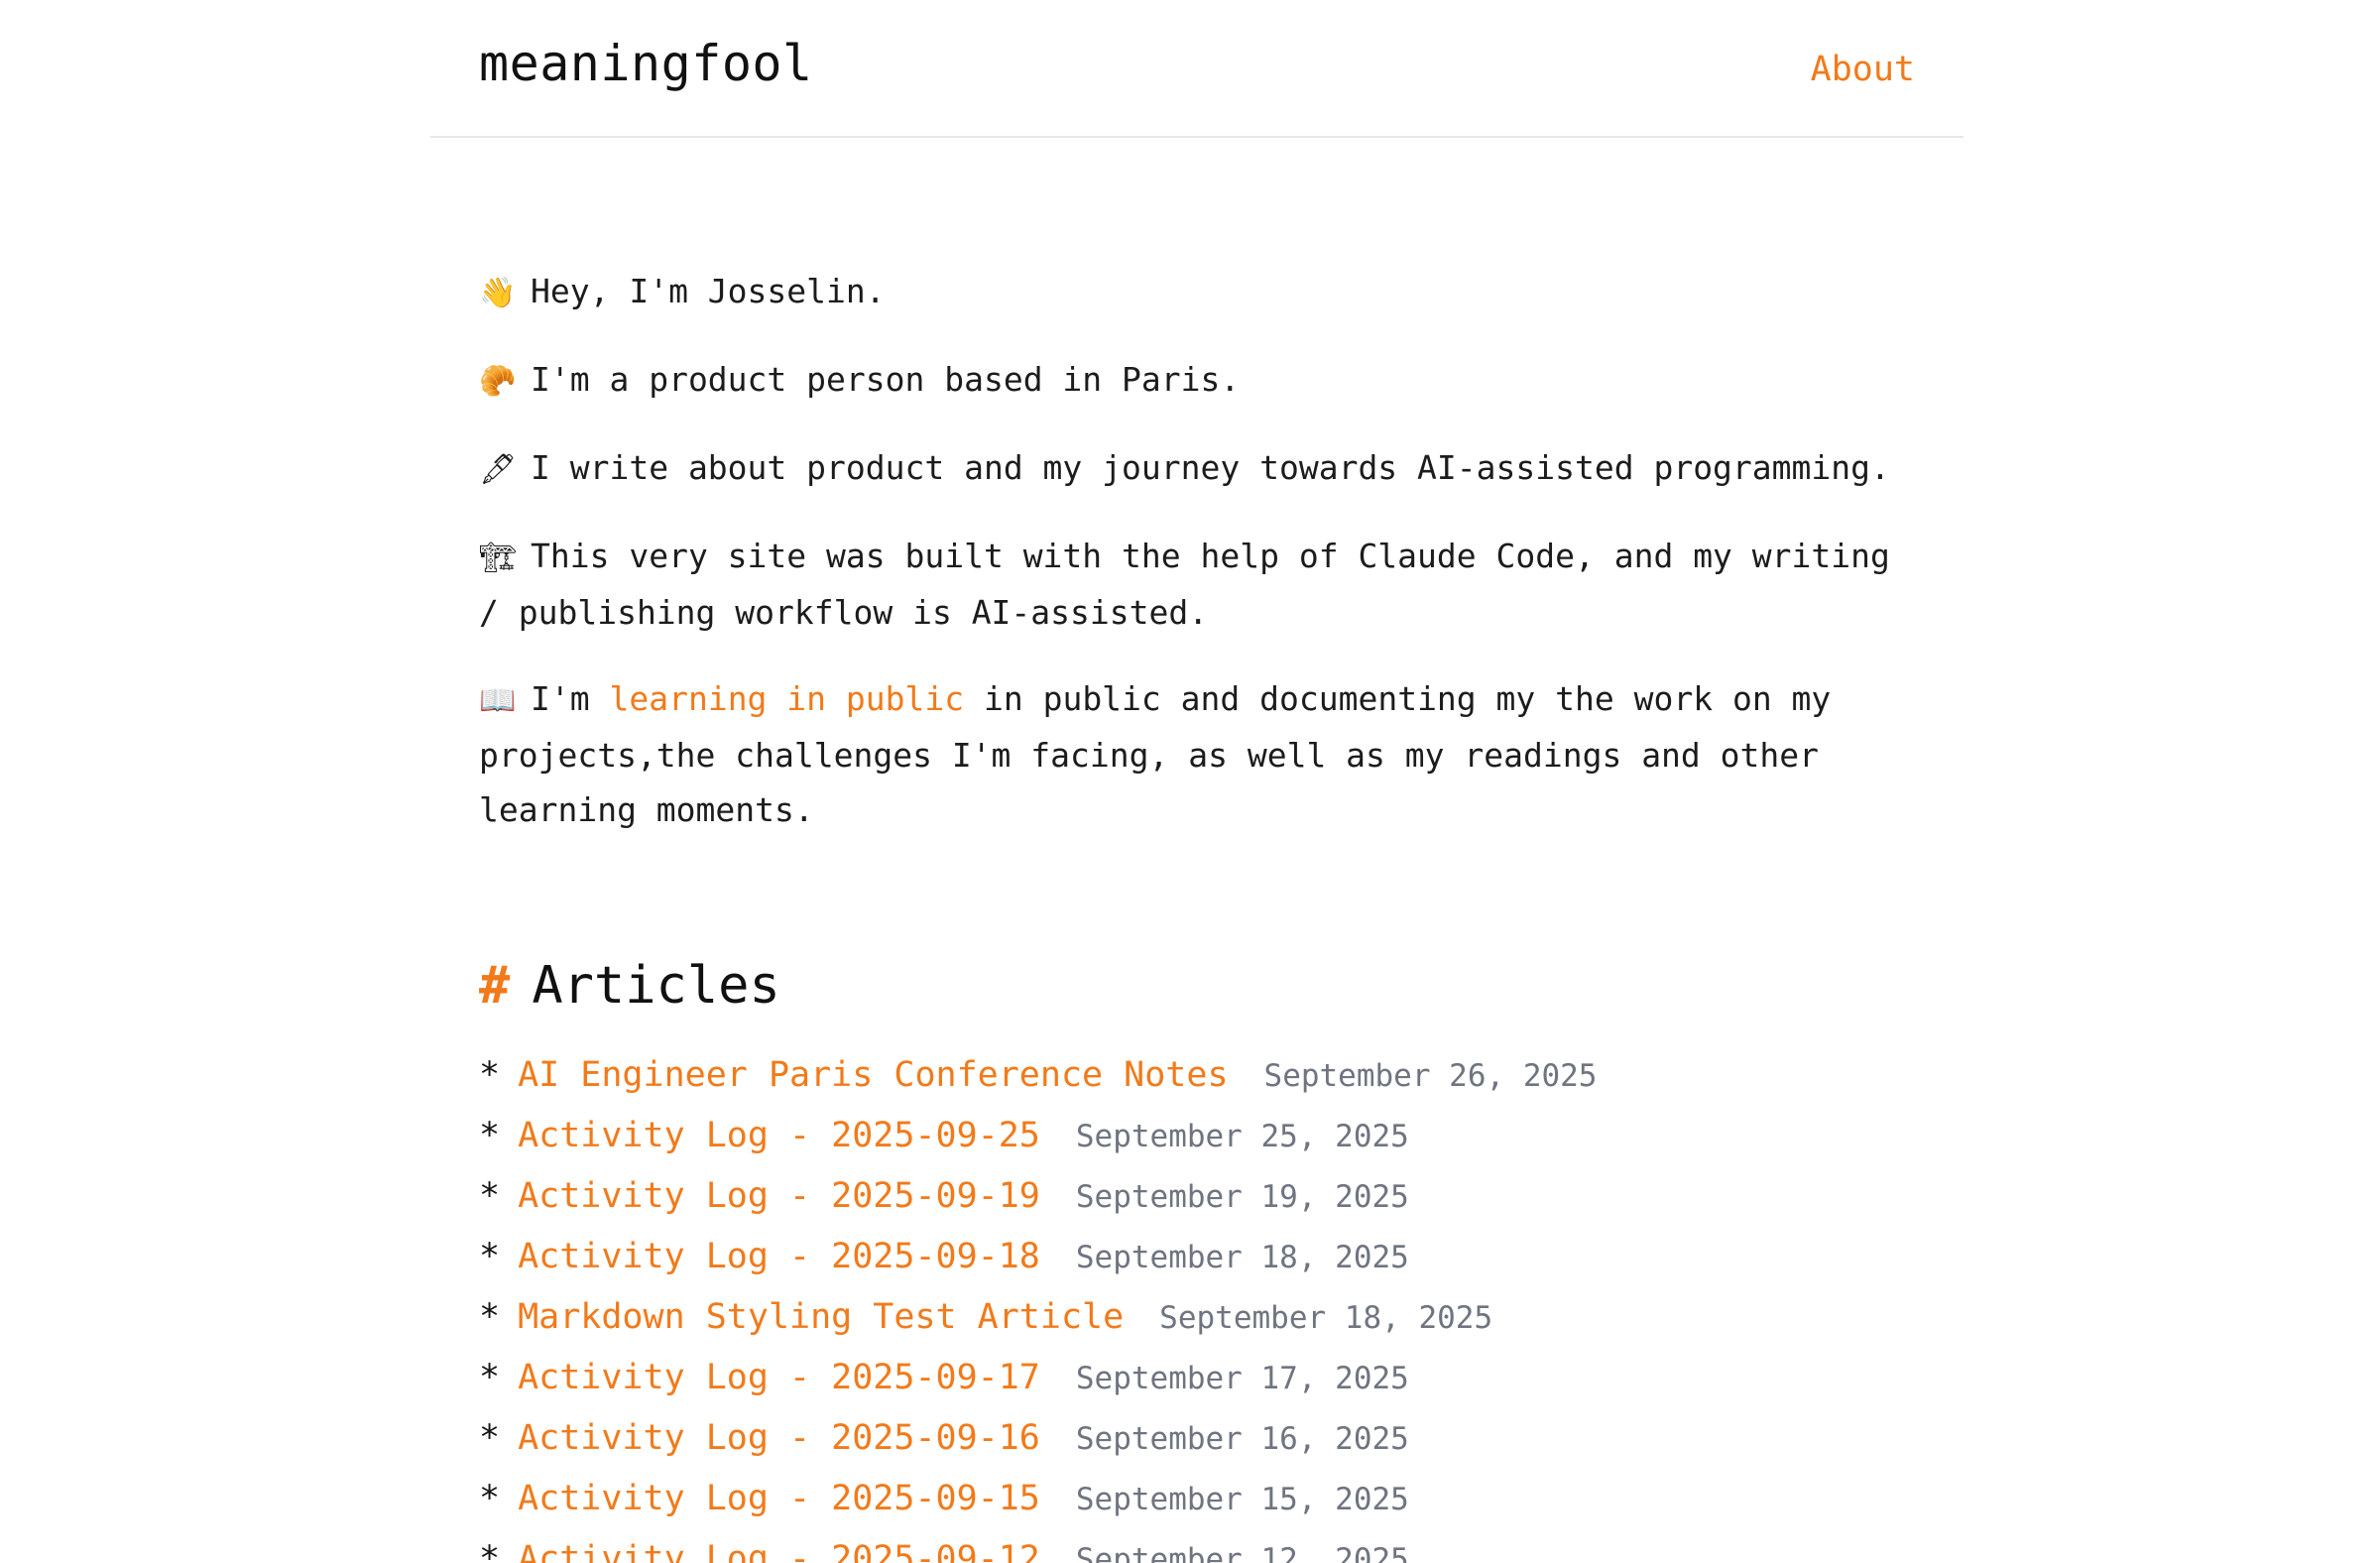 This screenshot has width=2380, height=1563. I want to click on articles-heading: # Articles, so click(1203, 985).